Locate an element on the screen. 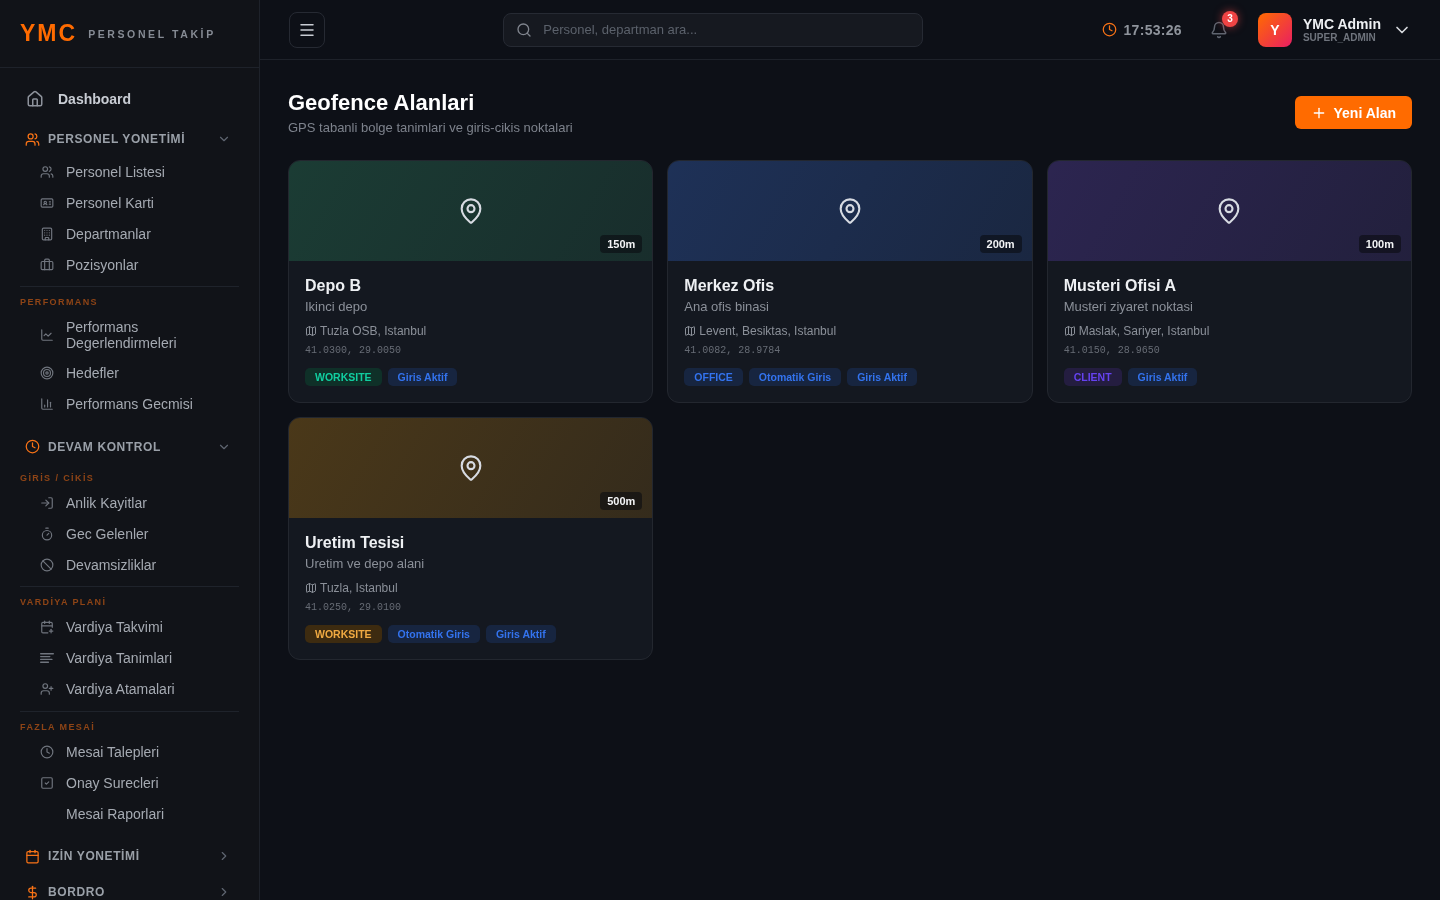 This screenshot has height=900, width=1440. card-coordinates: 41.0150, 28.9650 is located at coordinates (1112, 351).